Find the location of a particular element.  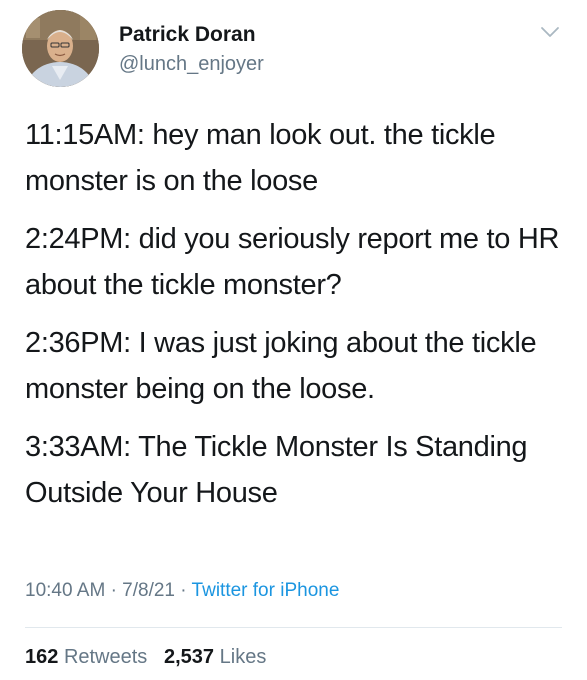

retweets-count: 162 is located at coordinates (42, 657).